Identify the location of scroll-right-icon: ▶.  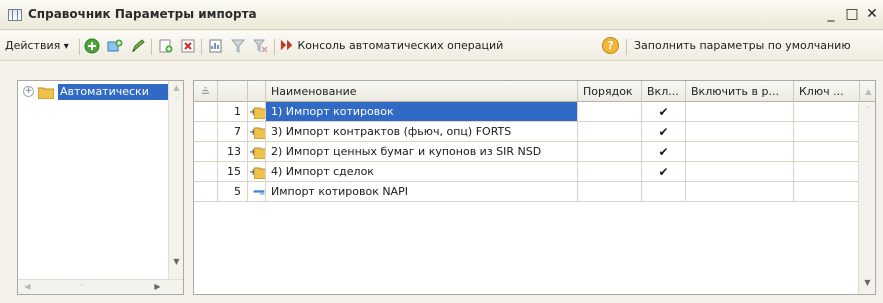
(157, 287).